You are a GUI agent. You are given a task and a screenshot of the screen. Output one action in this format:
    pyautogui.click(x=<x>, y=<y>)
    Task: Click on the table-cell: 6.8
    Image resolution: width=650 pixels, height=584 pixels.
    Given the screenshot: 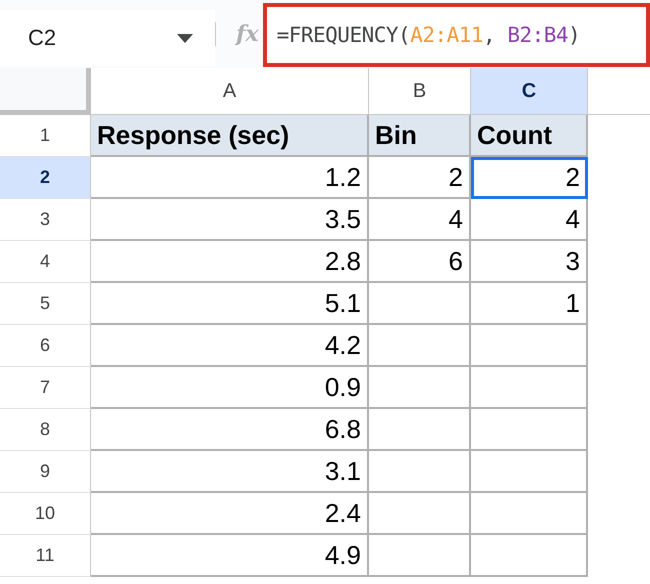 What is the action you would take?
    pyautogui.click(x=230, y=430)
    